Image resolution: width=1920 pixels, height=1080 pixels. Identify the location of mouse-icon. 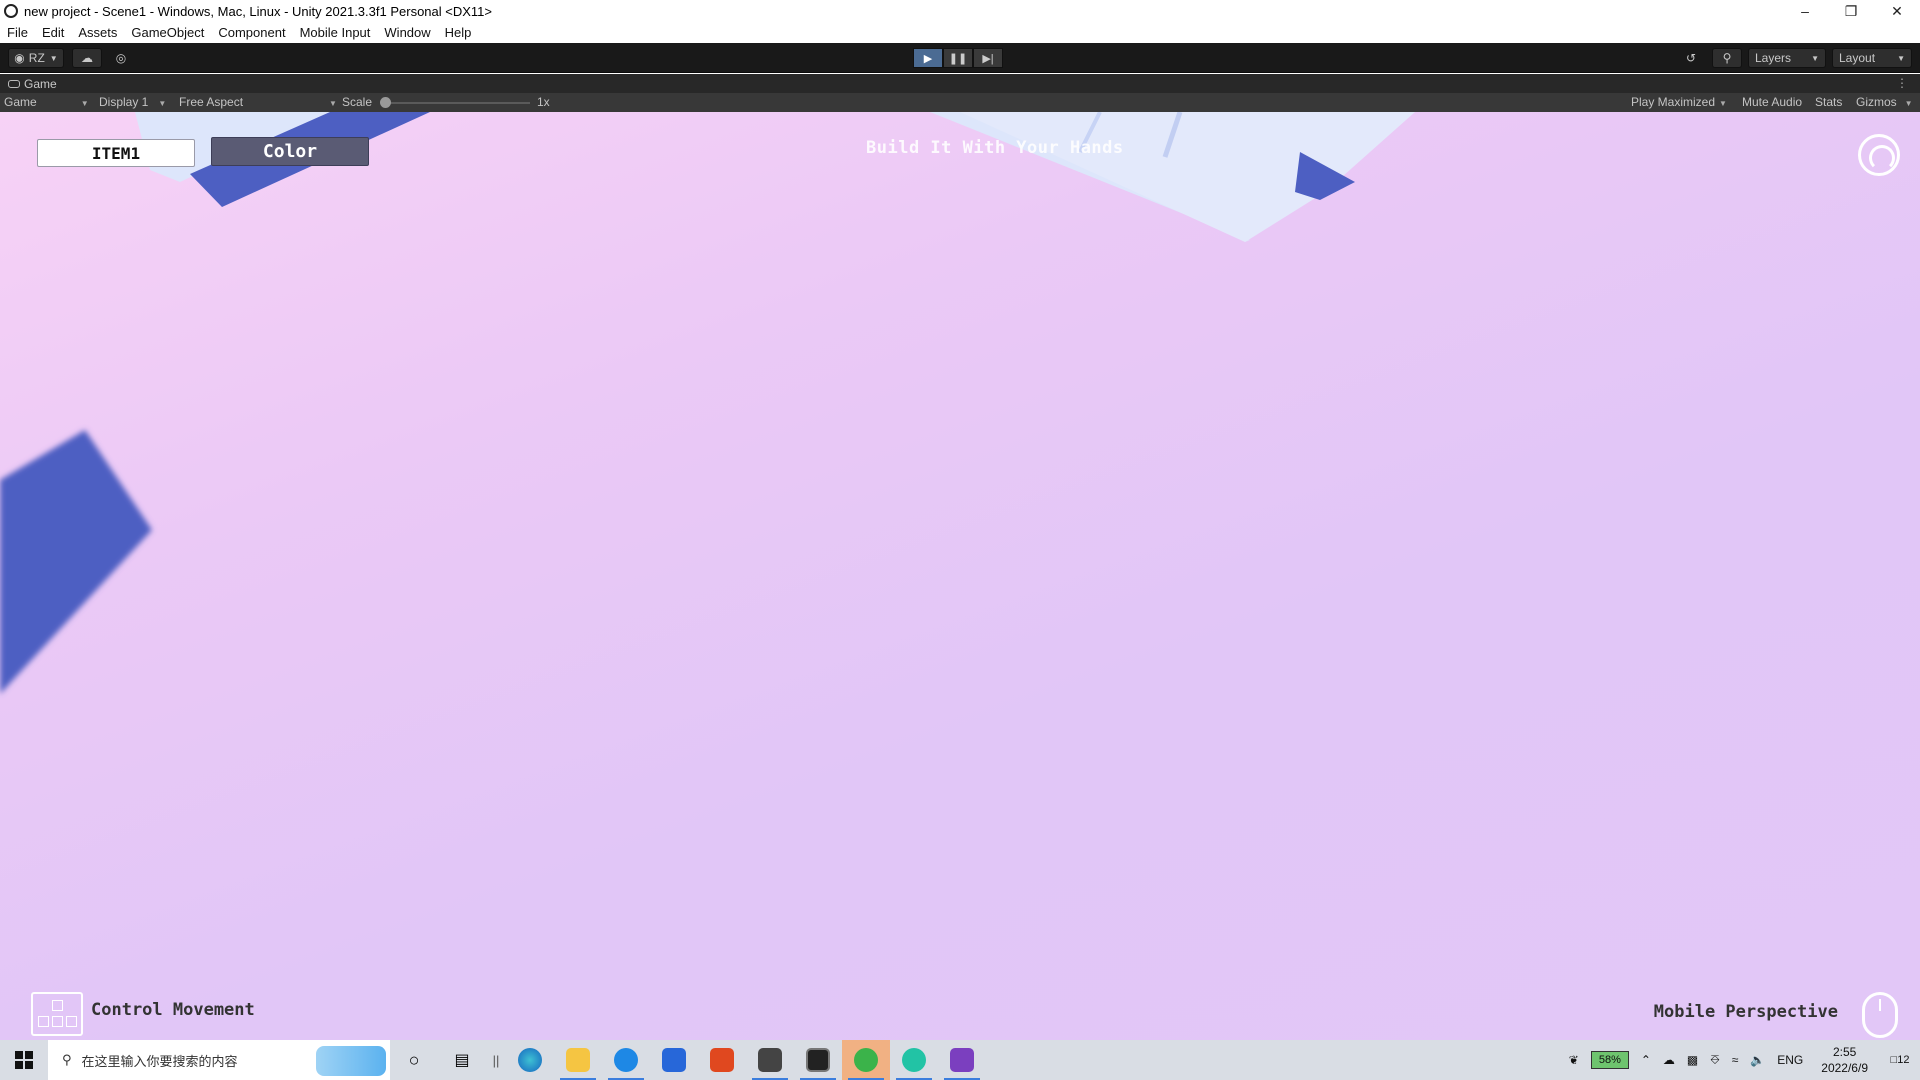
(1880, 1015).